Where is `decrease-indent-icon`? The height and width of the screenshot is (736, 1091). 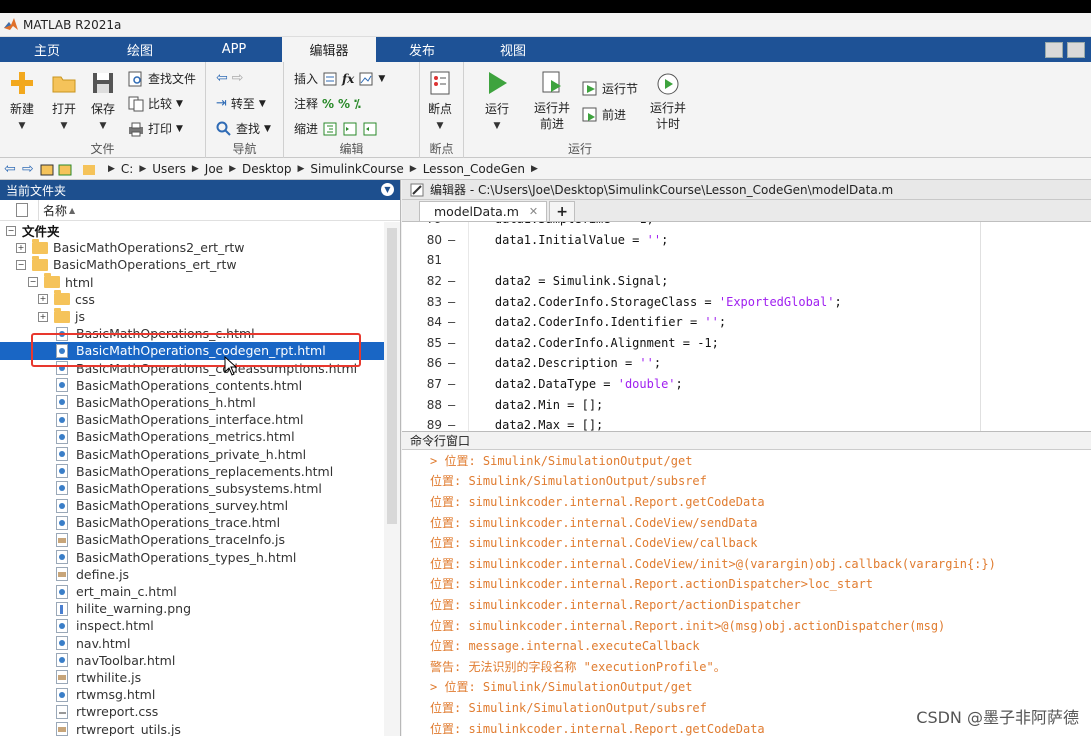 decrease-indent-icon is located at coordinates (370, 129).